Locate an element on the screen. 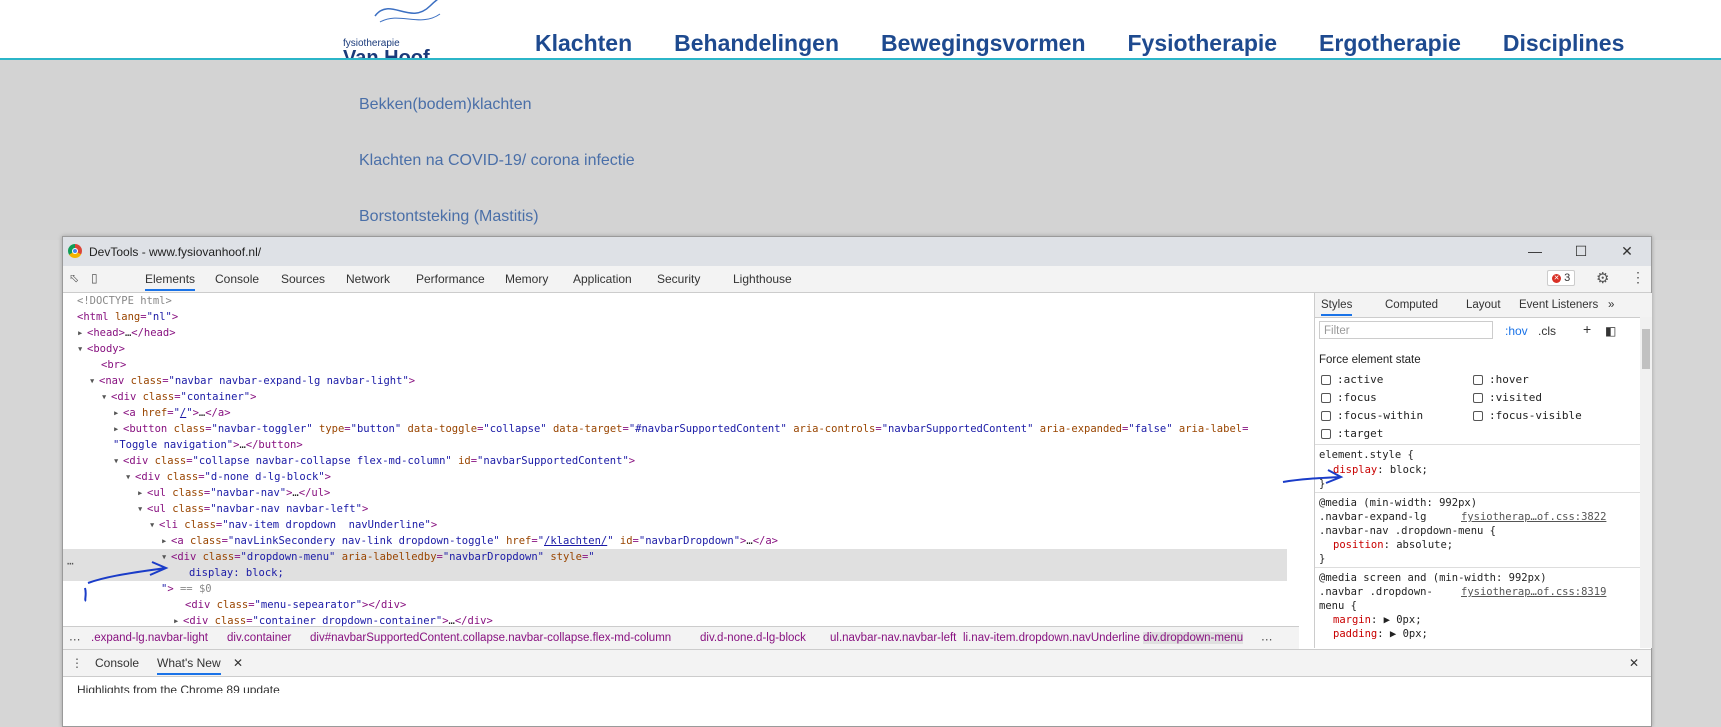 The height and width of the screenshot is (727, 1721). rule2-media: @media screen and (min-width: 992px) is located at coordinates (1433, 578).